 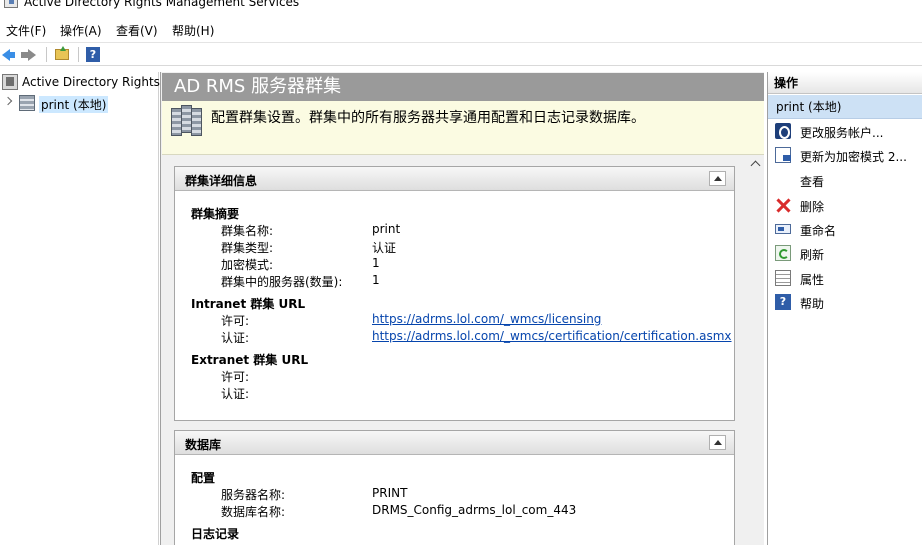 What do you see at coordinates (282, 282) in the screenshot?
I see `field-label: 群集中的服务器(数量):` at bounding box center [282, 282].